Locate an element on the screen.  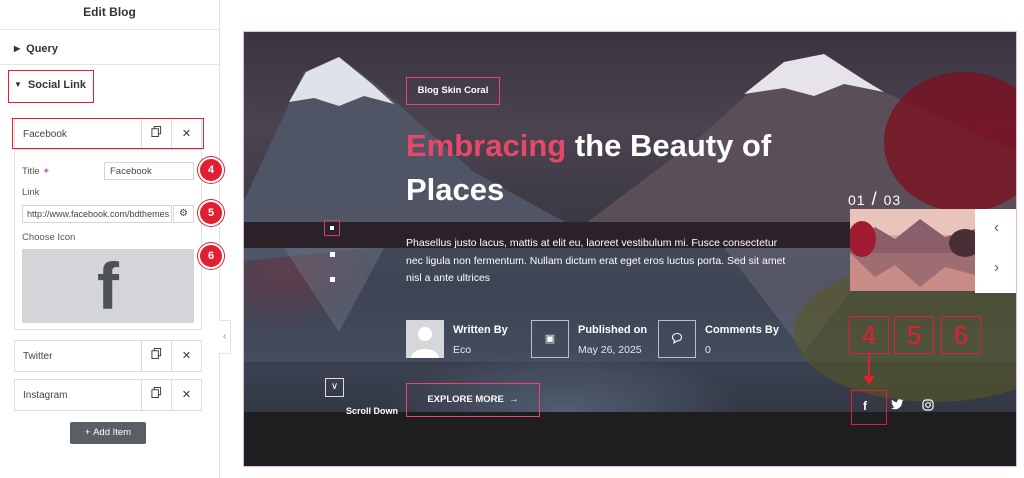
title-label: Title ✦ is located at coordinates (36, 171).